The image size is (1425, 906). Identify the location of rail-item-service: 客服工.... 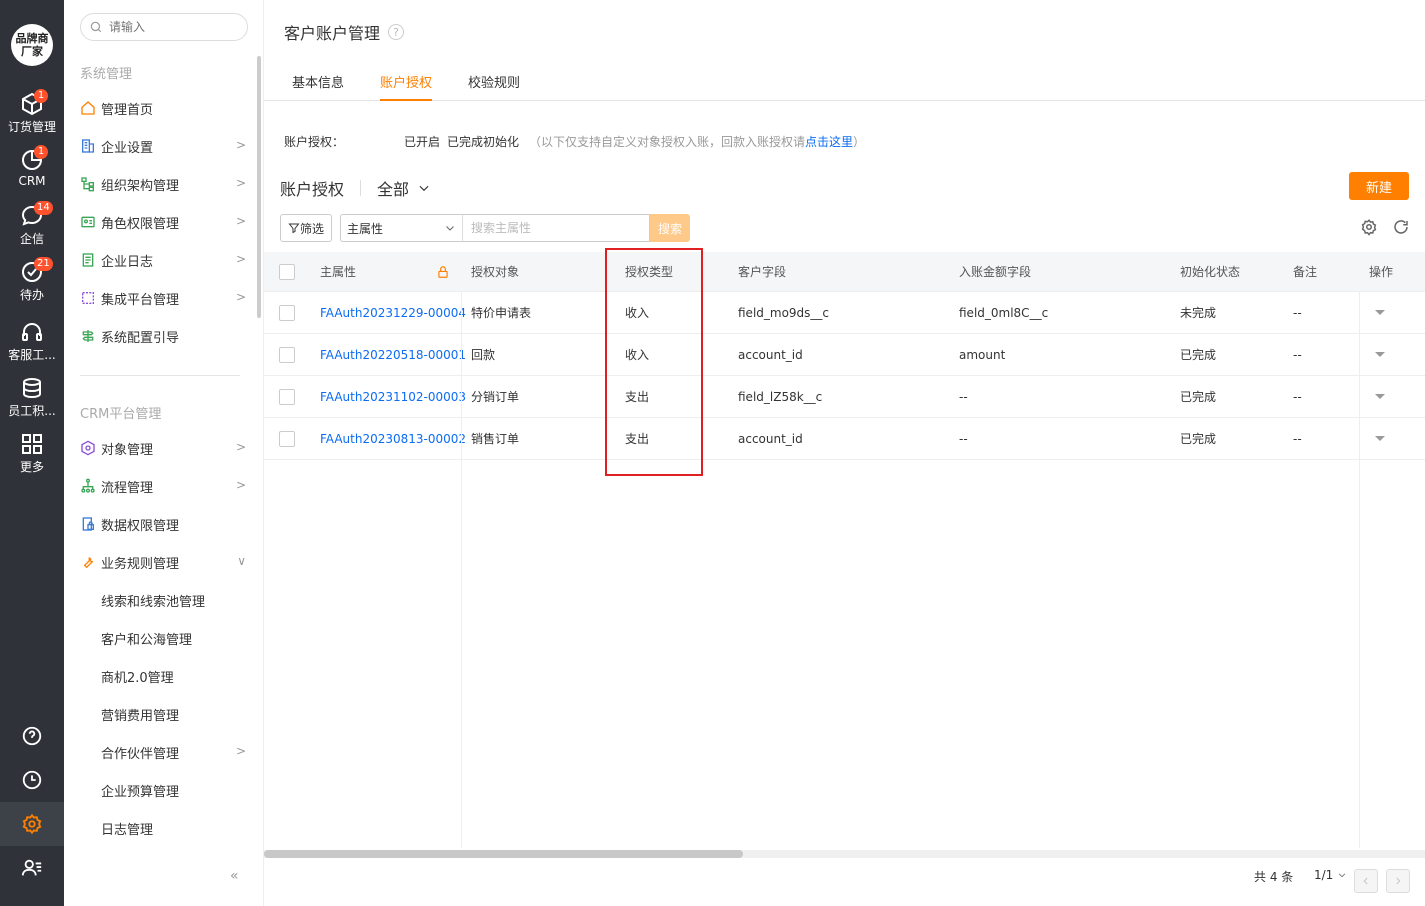
(32, 341).